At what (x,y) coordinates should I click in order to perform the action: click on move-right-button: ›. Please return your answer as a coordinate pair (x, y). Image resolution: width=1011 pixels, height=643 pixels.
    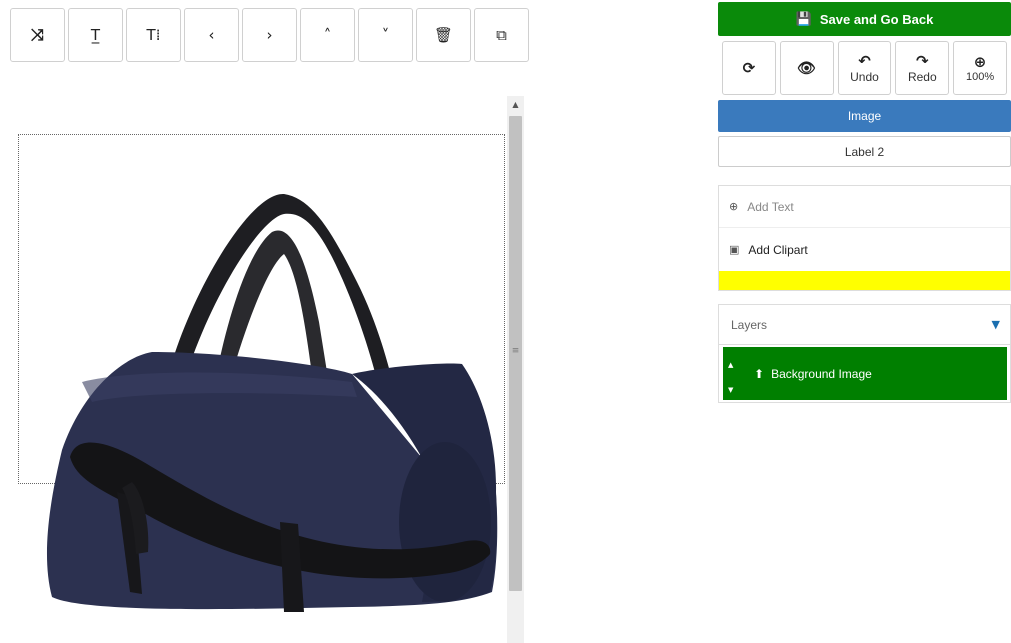
    Looking at the image, I should click on (269, 35).